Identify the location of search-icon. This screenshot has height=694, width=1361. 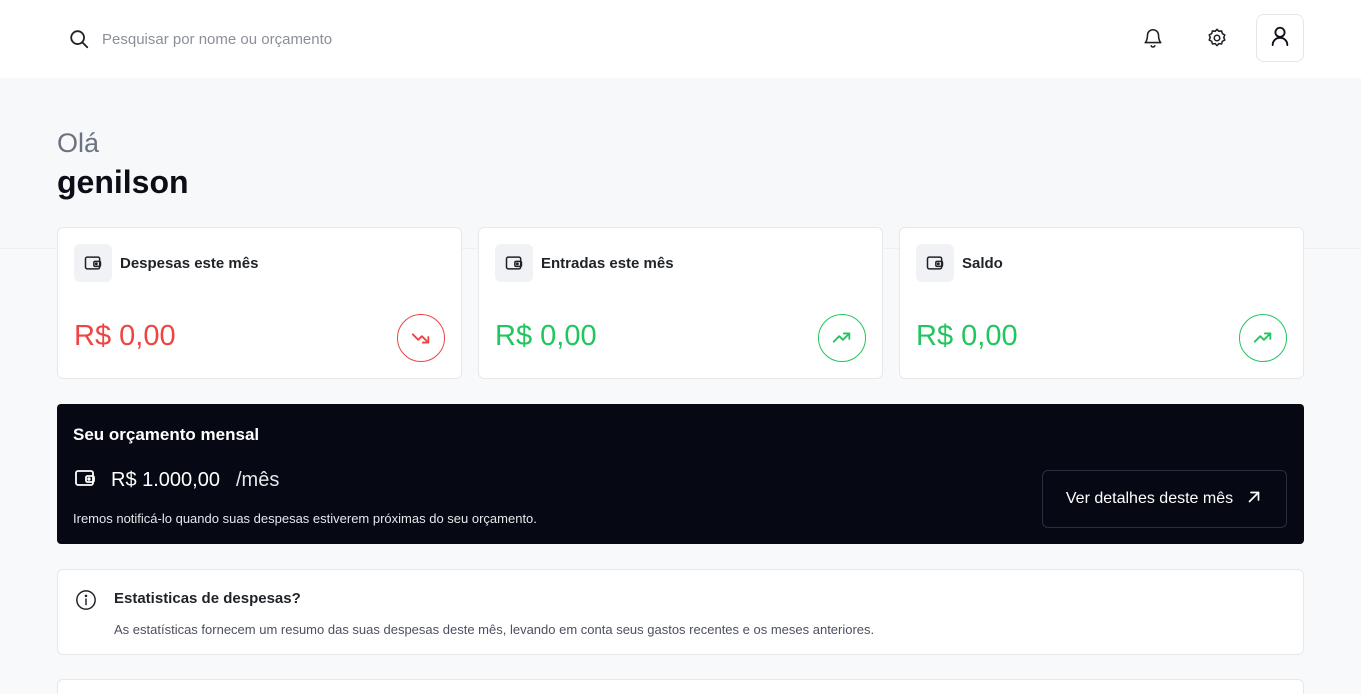
(79, 39).